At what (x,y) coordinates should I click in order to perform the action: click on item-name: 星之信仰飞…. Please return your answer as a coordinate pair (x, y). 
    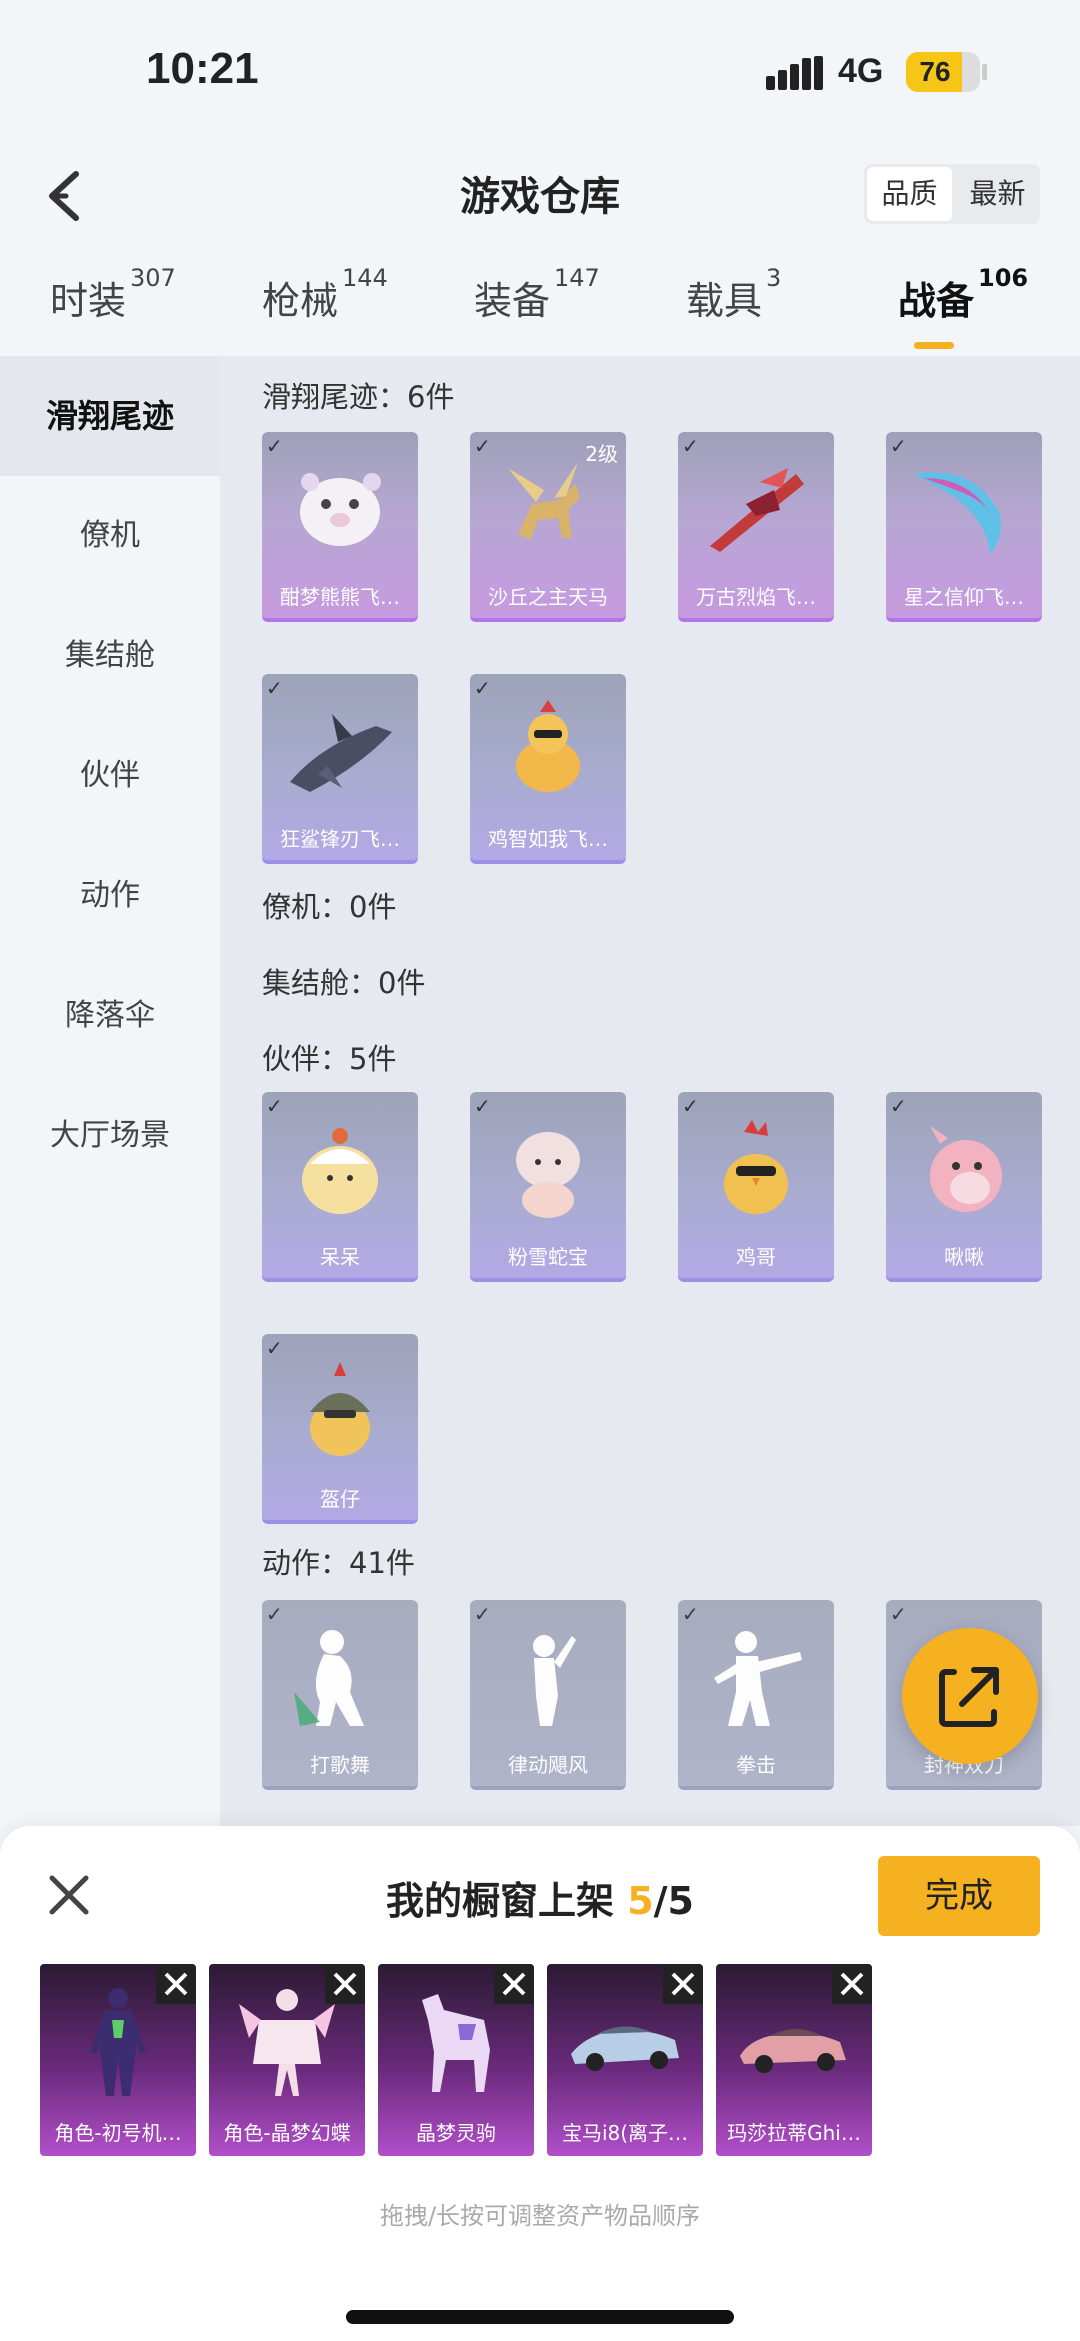
    Looking at the image, I should click on (964, 597).